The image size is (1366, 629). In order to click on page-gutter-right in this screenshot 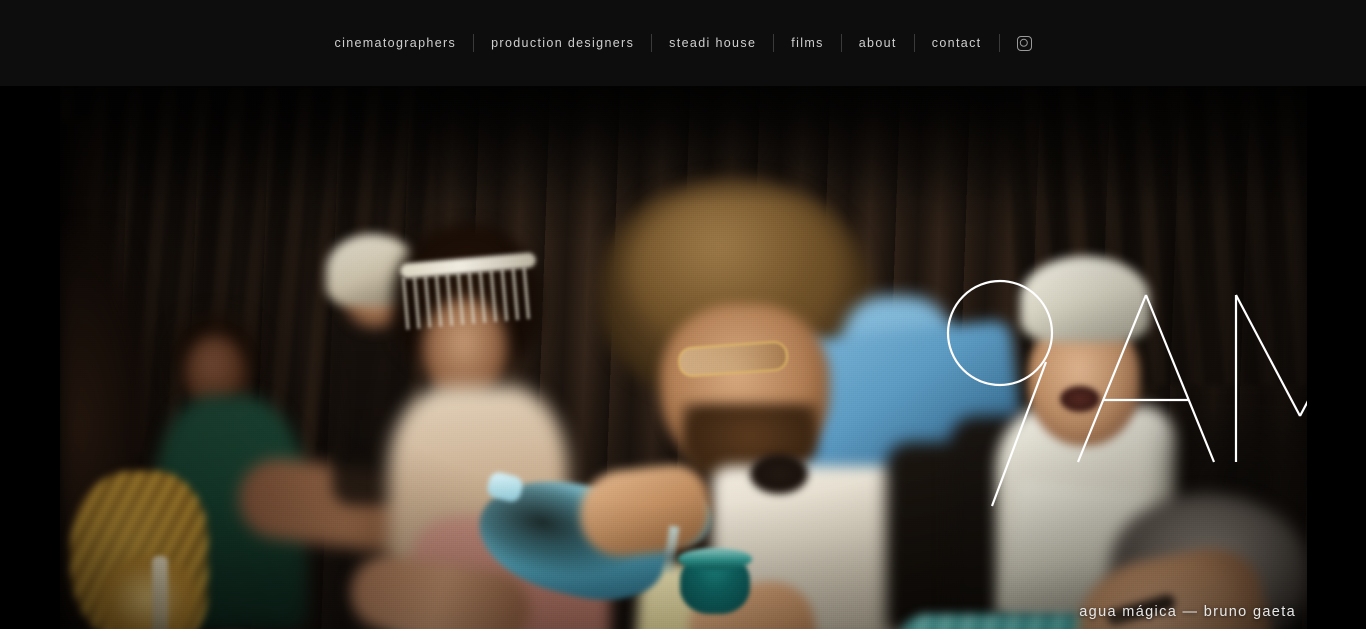, I will do `click(1336, 357)`.